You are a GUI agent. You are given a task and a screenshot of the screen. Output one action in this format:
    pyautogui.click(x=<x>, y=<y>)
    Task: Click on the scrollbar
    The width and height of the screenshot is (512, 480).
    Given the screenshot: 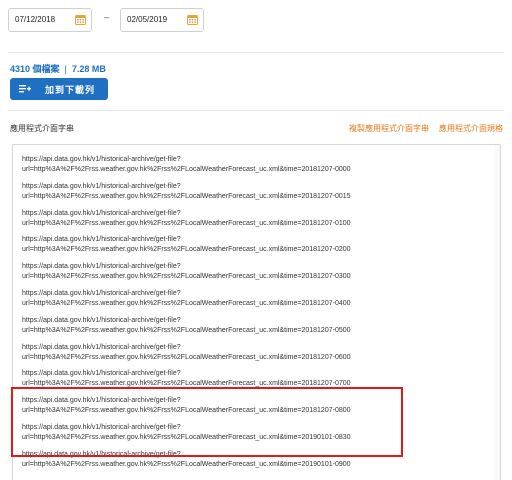 What is the action you would take?
    pyautogui.click(x=497, y=312)
    